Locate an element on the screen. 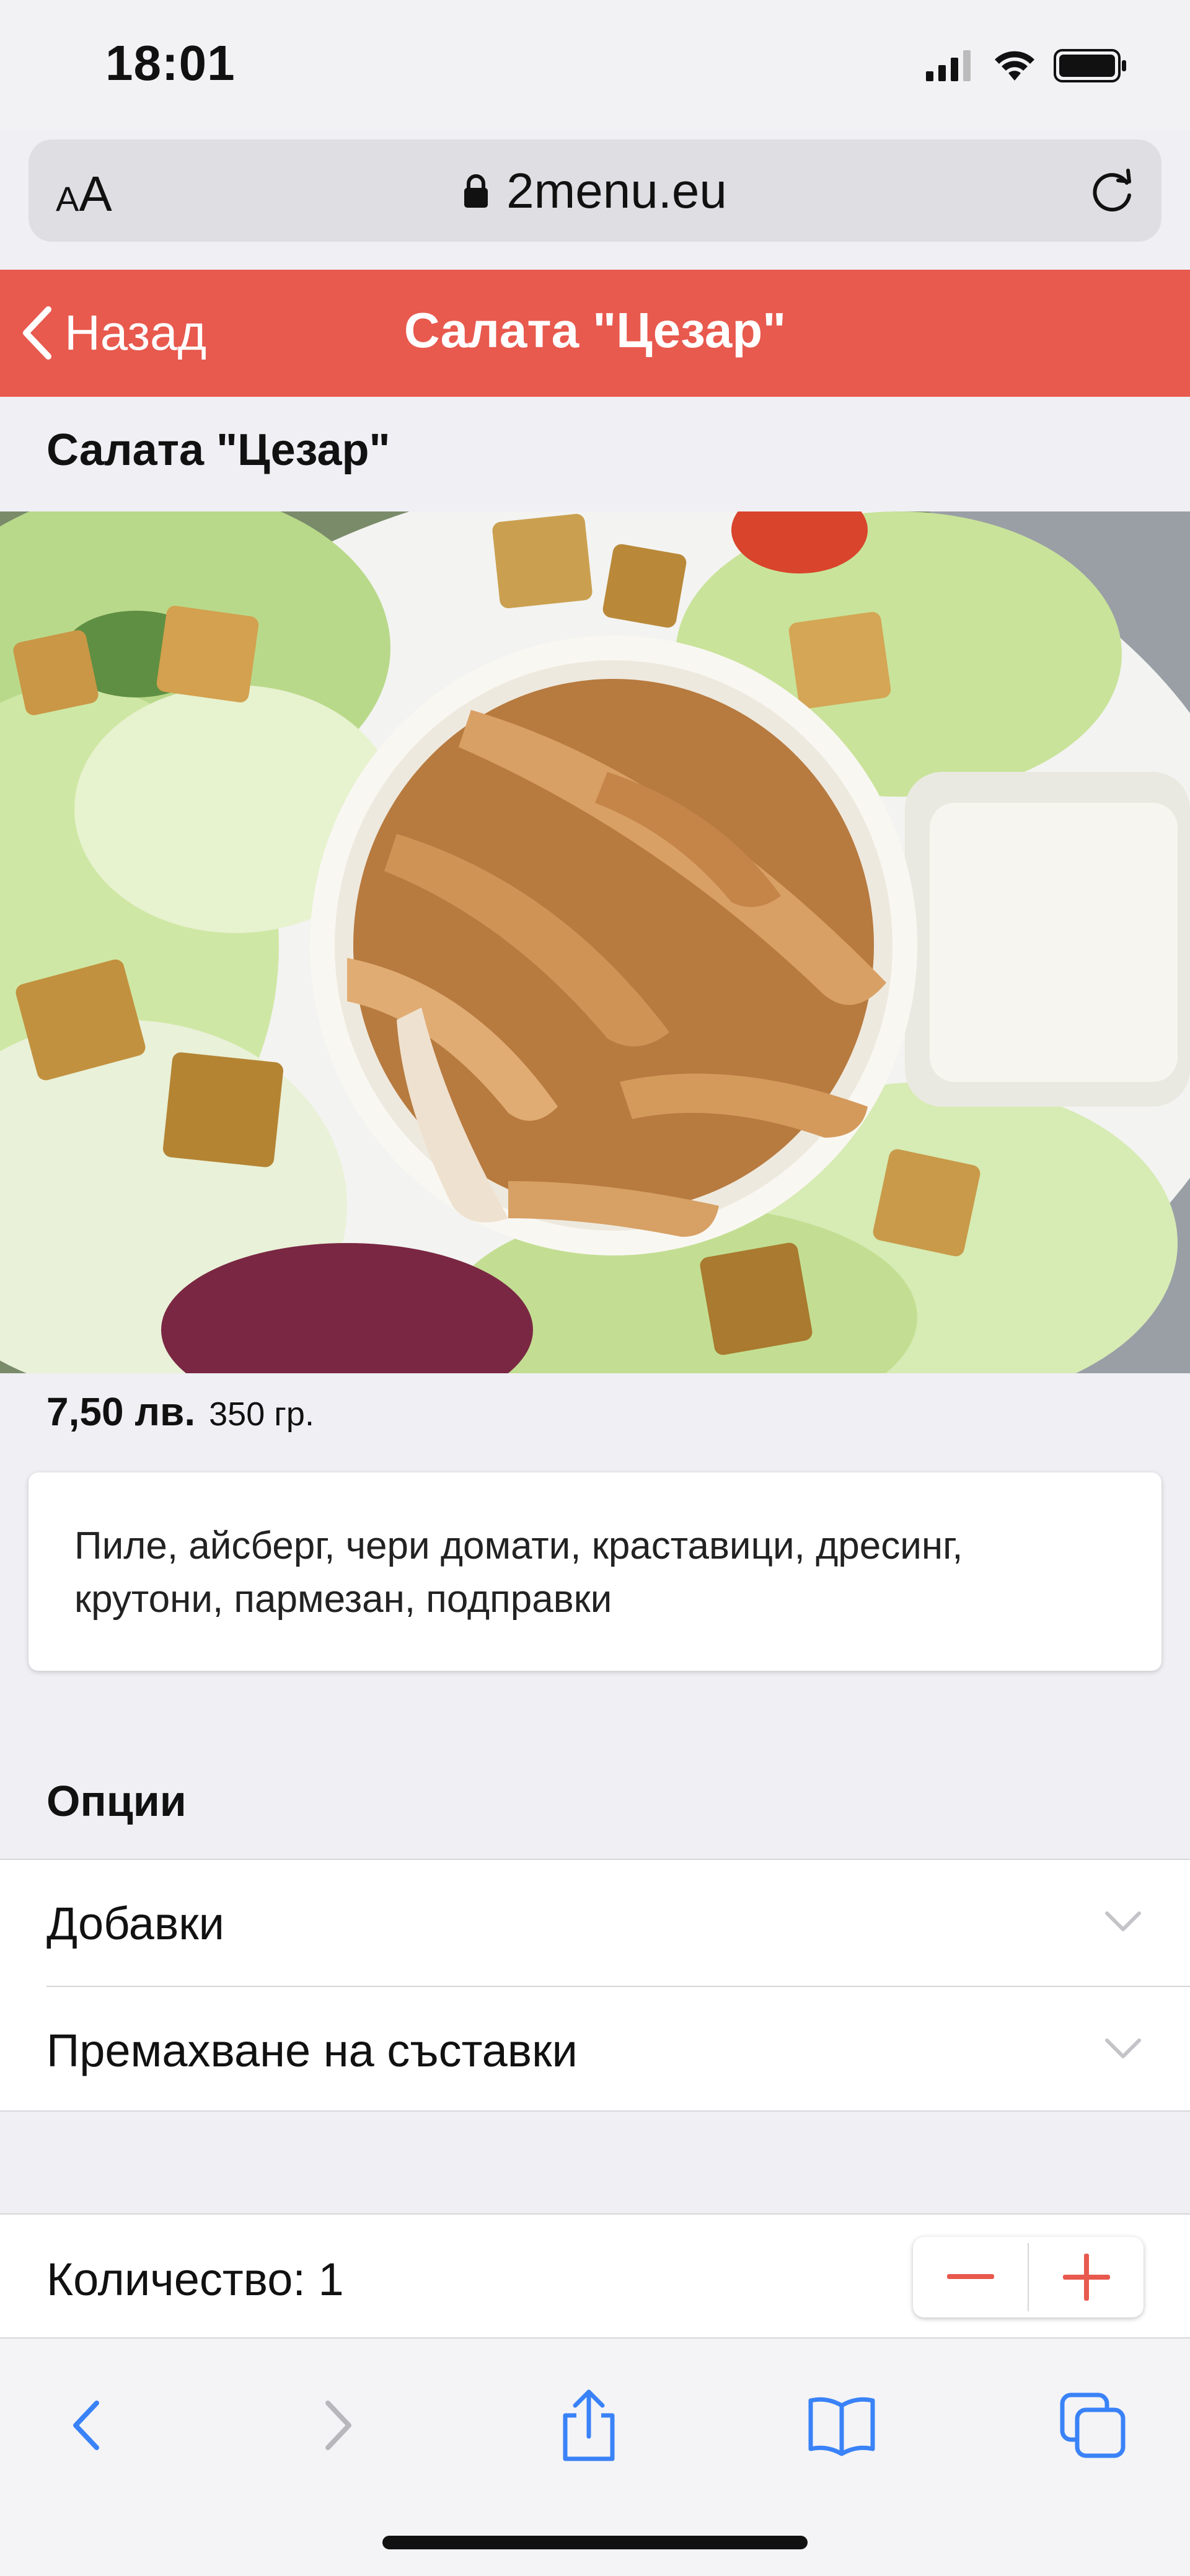 The image size is (1190, 2576). status-icons is located at coordinates (1027, 65).